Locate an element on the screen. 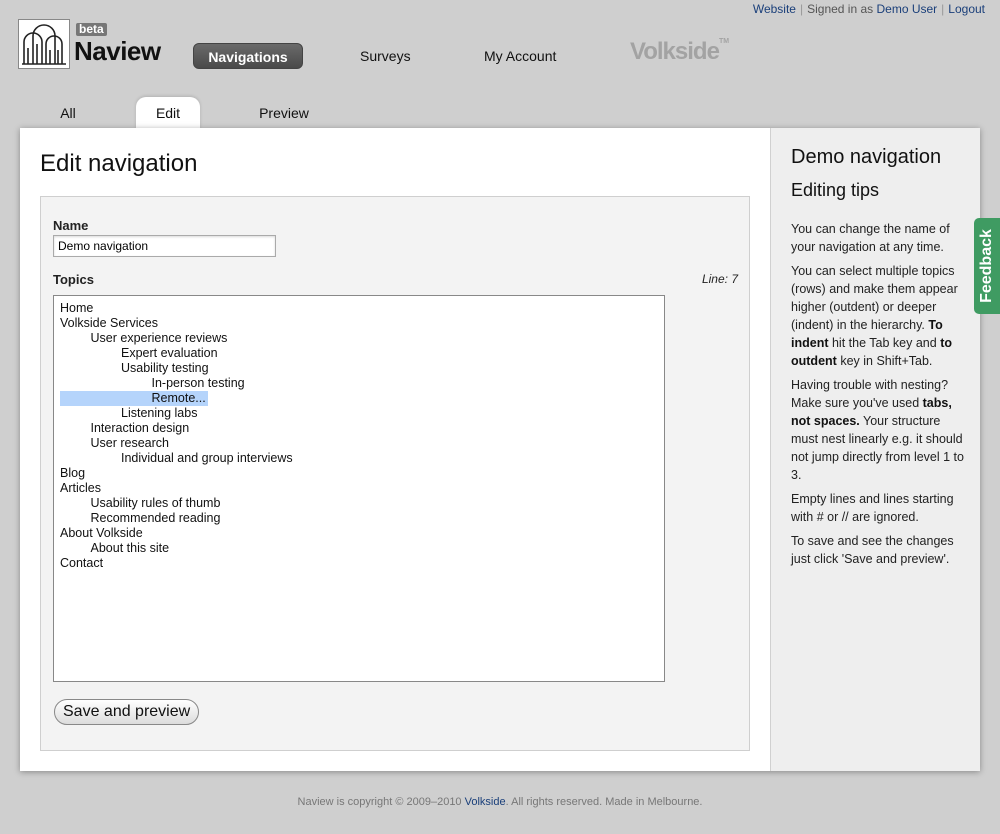 This screenshot has height=834, width=1000. beta-badge: beta is located at coordinates (91, 29).